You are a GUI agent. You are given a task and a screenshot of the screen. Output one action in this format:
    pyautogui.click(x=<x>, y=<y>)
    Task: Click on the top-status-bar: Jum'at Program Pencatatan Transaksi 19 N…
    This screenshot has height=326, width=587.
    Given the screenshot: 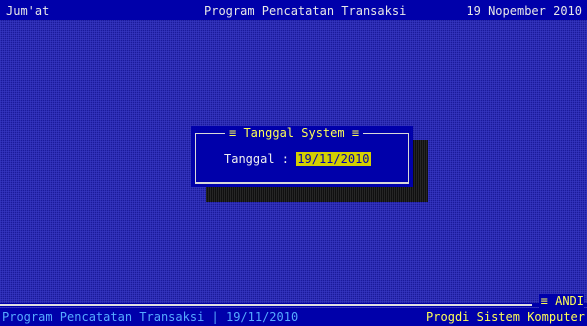 What is the action you would take?
    pyautogui.click(x=293, y=10)
    